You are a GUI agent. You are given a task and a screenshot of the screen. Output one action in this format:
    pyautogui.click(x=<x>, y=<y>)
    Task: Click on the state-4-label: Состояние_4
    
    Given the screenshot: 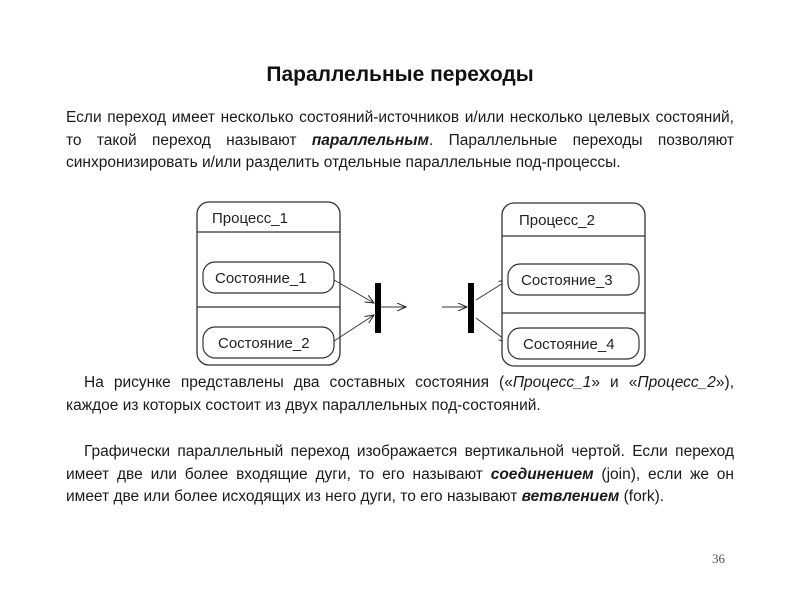 What is the action you would take?
    pyautogui.click(x=569, y=344)
    